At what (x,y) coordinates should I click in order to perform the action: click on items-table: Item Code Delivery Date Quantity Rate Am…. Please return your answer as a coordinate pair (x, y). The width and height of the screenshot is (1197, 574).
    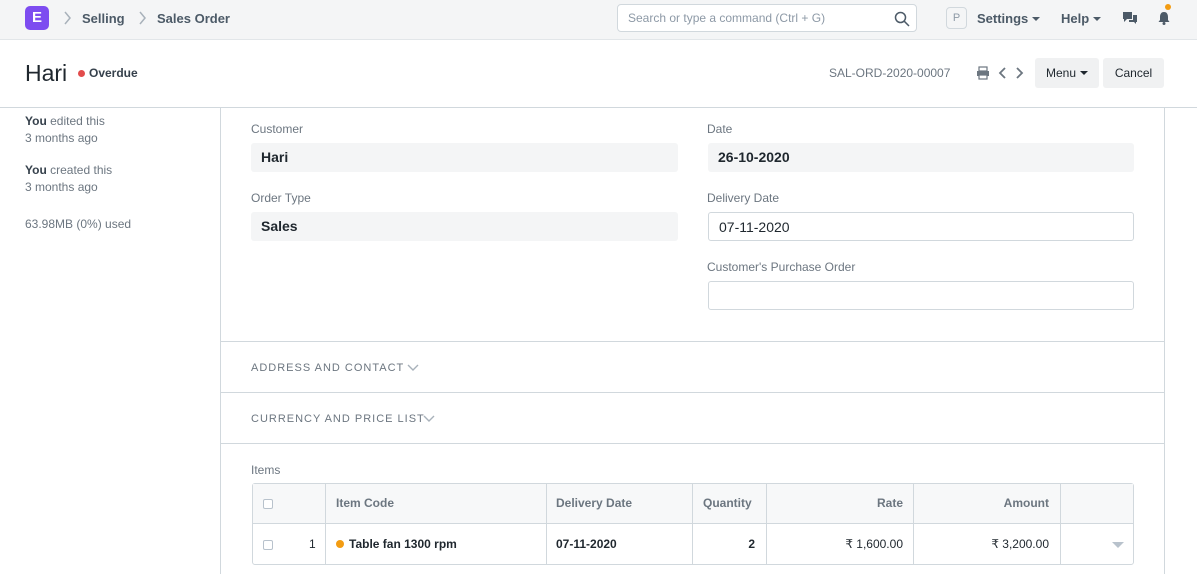
    Looking at the image, I should click on (693, 524).